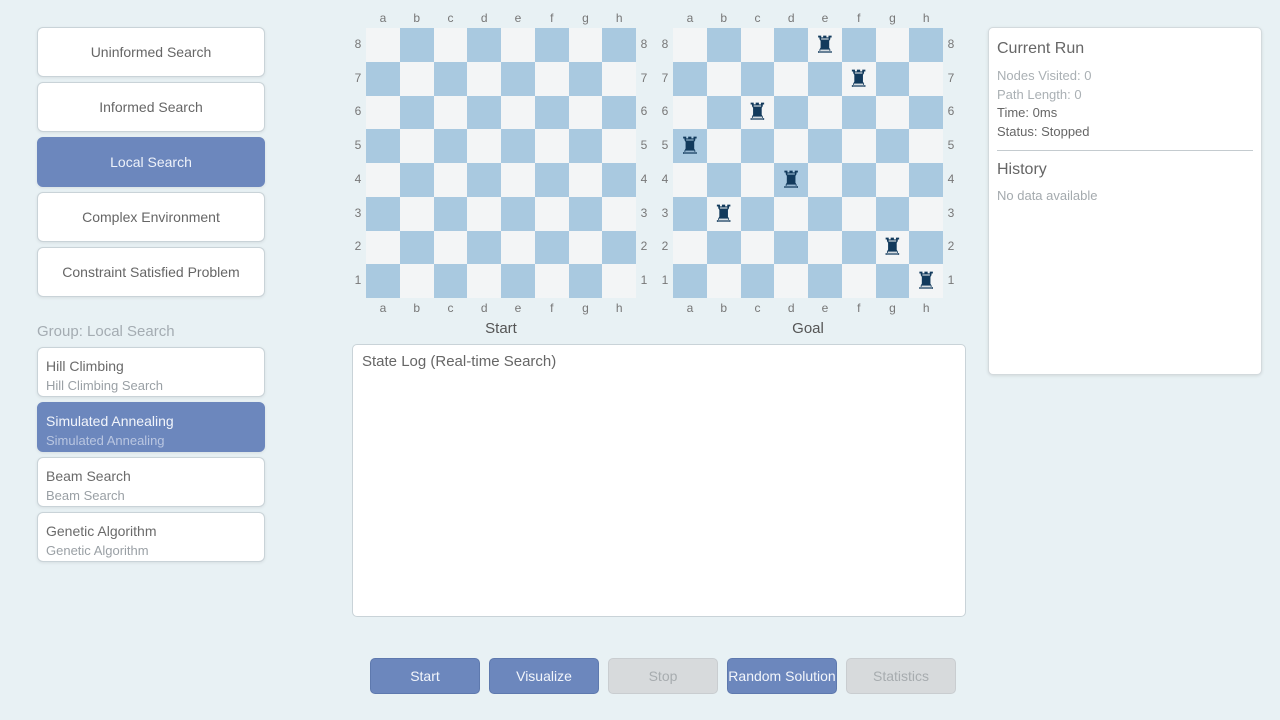 The width and height of the screenshot is (1280, 720). What do you see at coordinates (518, 213) in the screenshot?
I see `square-e3` at bounding box center [518, 213].